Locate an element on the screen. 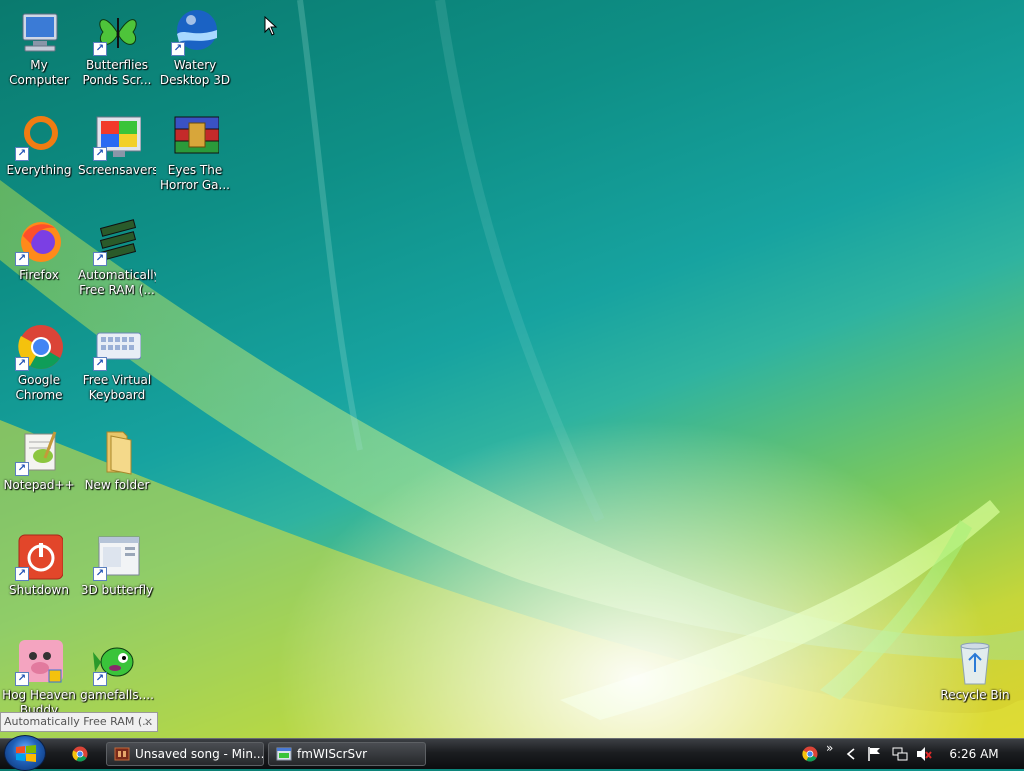  desktop-icon-shutdown: ↗ Shutdown is located at coordinates (39, 565).